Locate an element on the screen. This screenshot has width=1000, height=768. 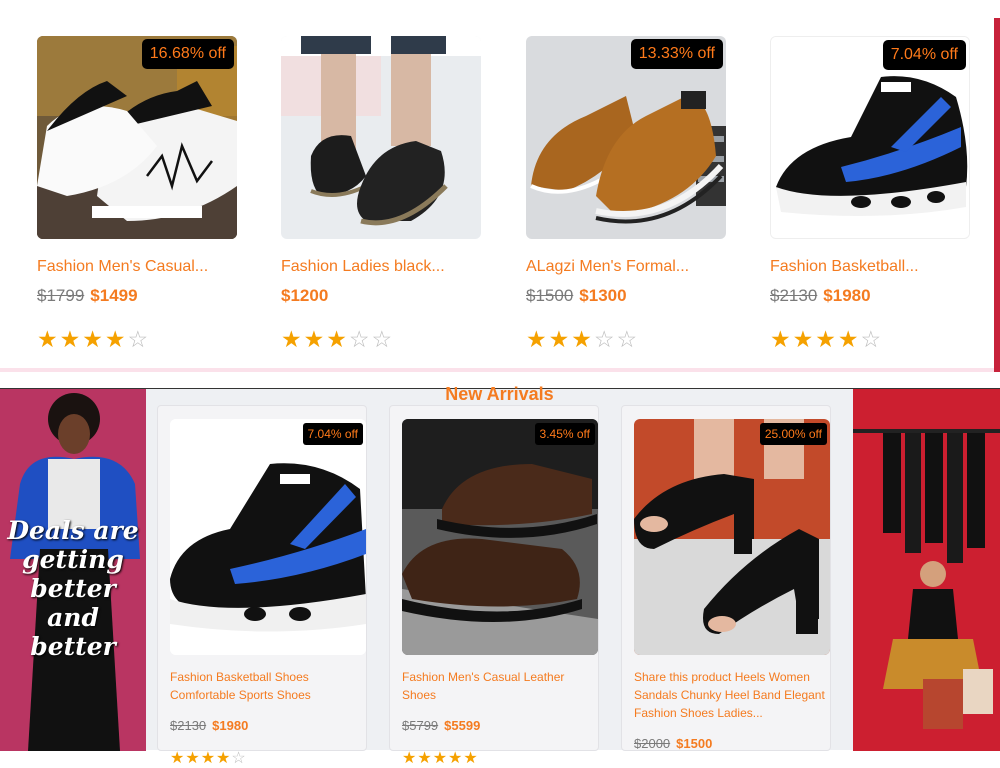
product-title: Fashion Men's Casual Leather Shoes is located at coordinates (500, 686).